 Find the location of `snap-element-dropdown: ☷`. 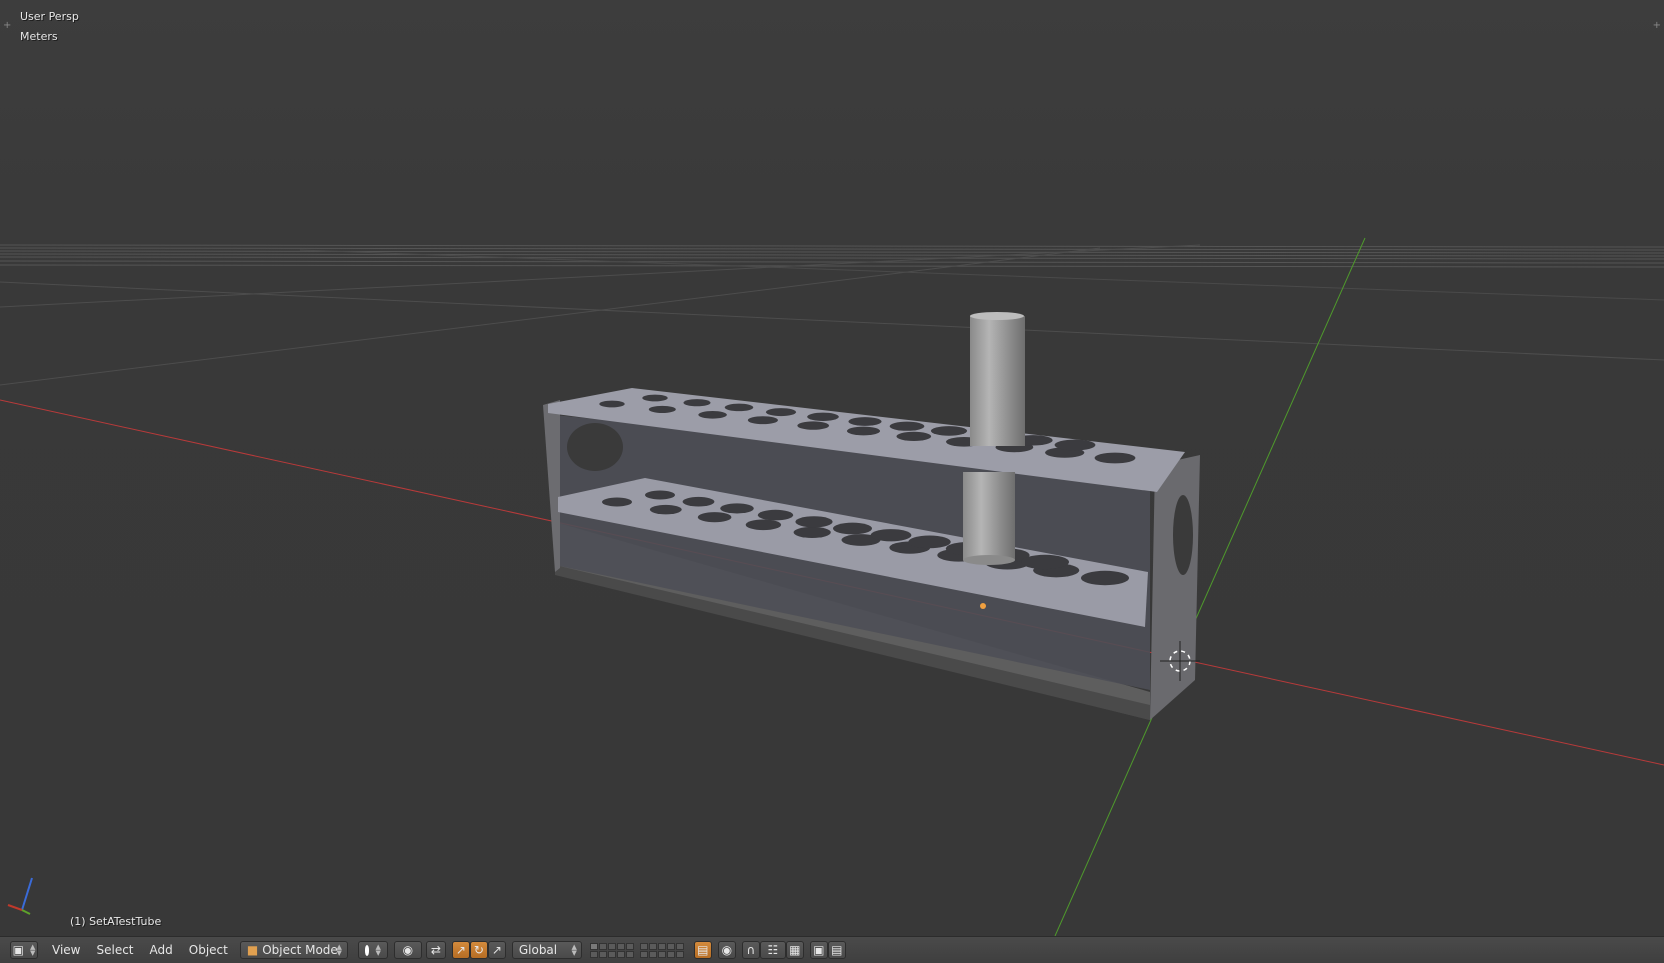

snap-element-dropdown: ☷ is located at coordinates (772, 950).